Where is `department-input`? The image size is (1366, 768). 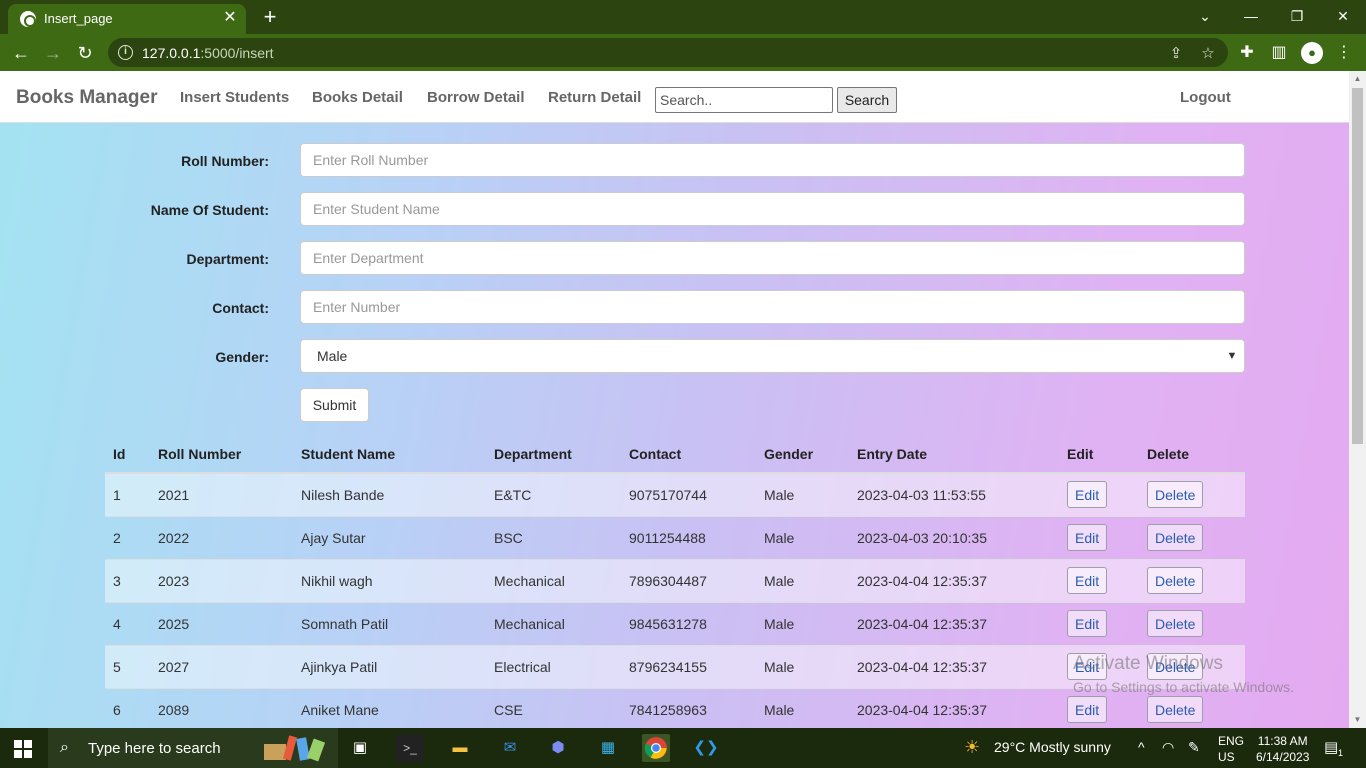
department-input is located at coordinates (772, 258).